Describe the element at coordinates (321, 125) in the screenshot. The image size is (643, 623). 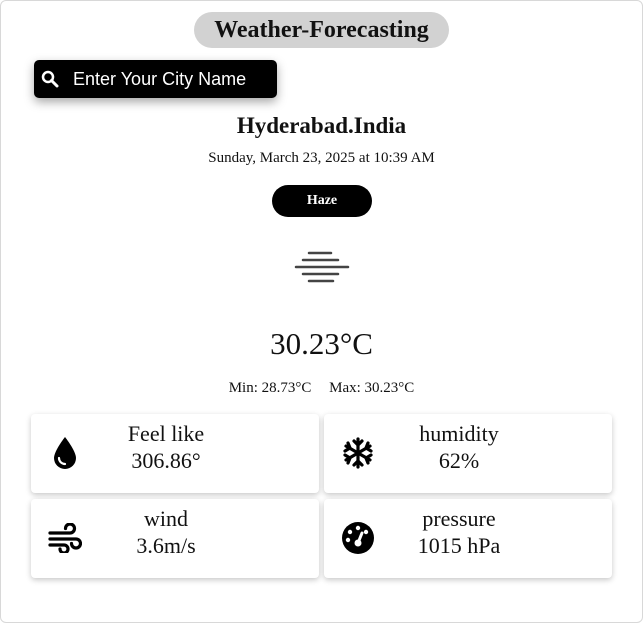
I see `city-name: Hyderabad.India` at that location.